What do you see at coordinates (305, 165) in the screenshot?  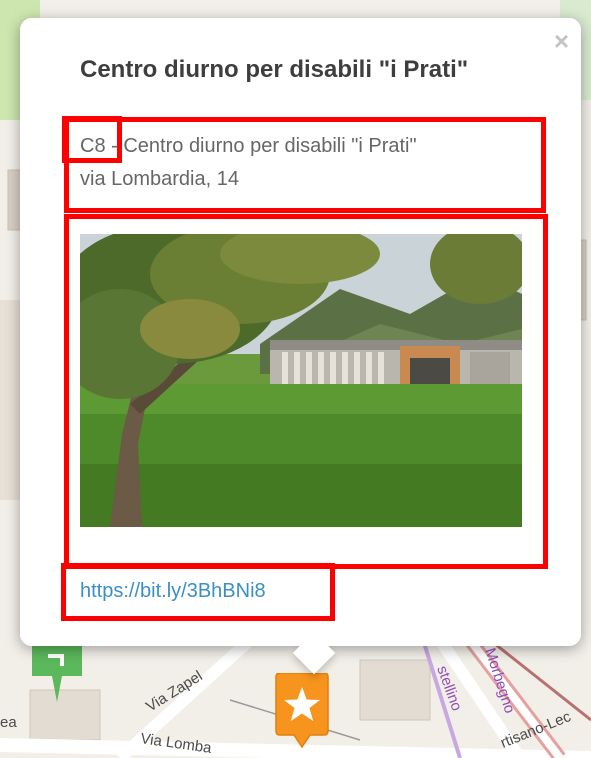 I see `highlight-box-description` at bounding box center [305, 165].